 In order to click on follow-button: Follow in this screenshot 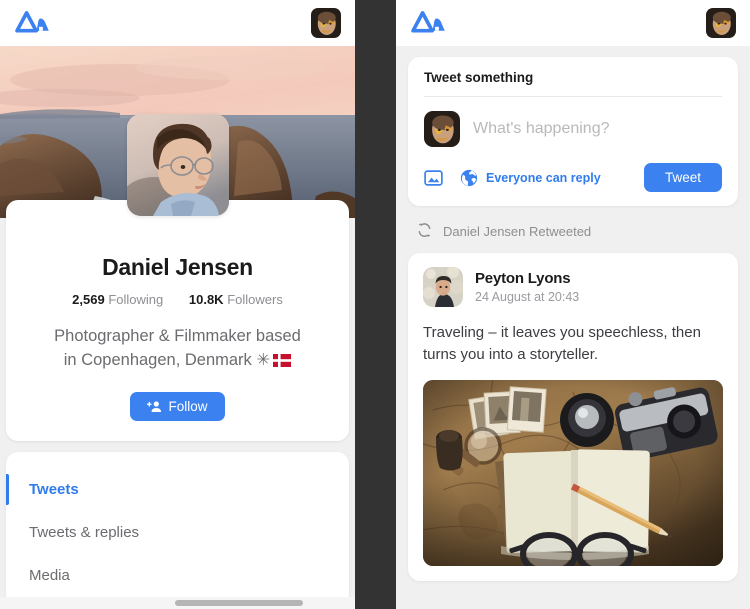, I will do `click(177, 406)`.